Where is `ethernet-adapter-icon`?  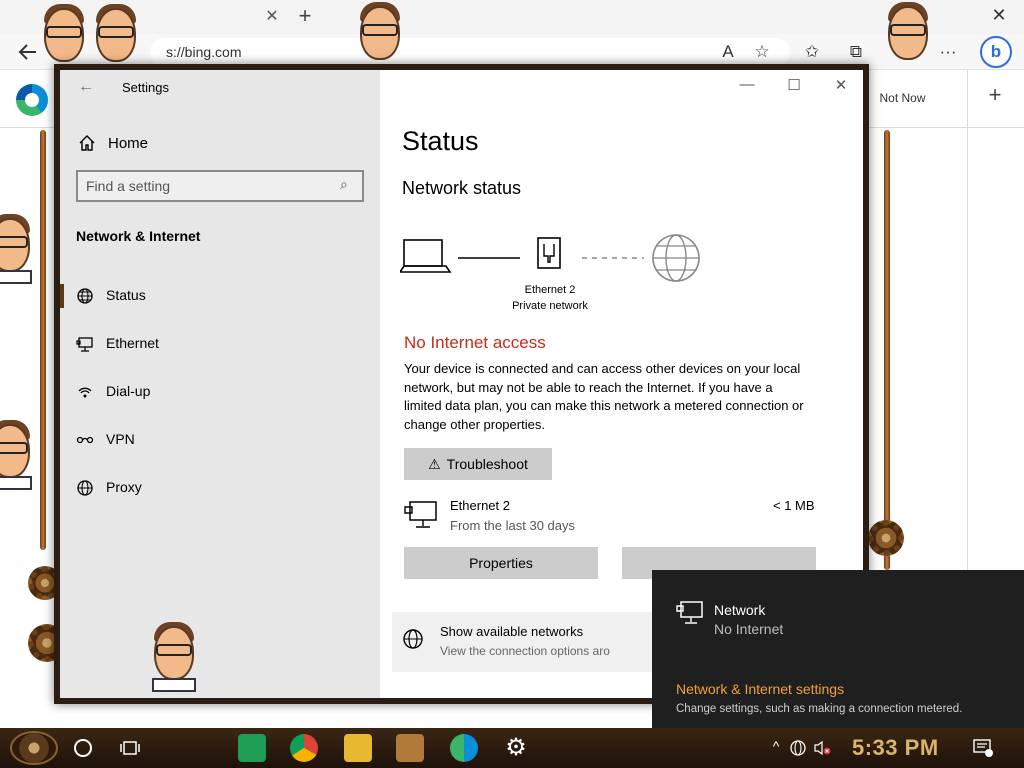 ethernet-adapter-icon is located at coordinates (420, 514).